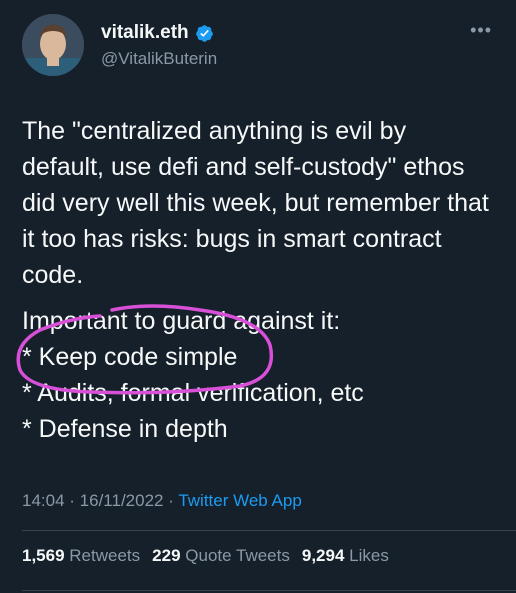 This screenshot has width=516, height=593. I want to click on retweets-count: 1,569, so click(43, 555).